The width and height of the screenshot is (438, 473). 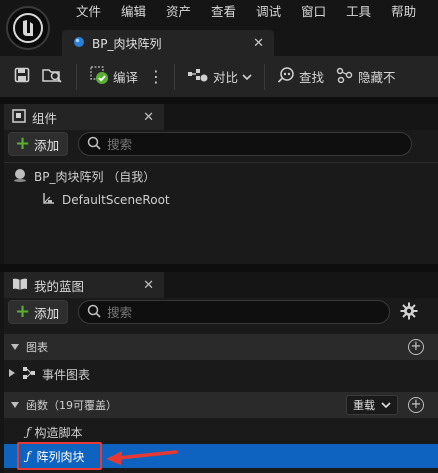 I want to click on functions-section-header: 函数（19可覆盖） 重载 +, so click(x=221, y=405).